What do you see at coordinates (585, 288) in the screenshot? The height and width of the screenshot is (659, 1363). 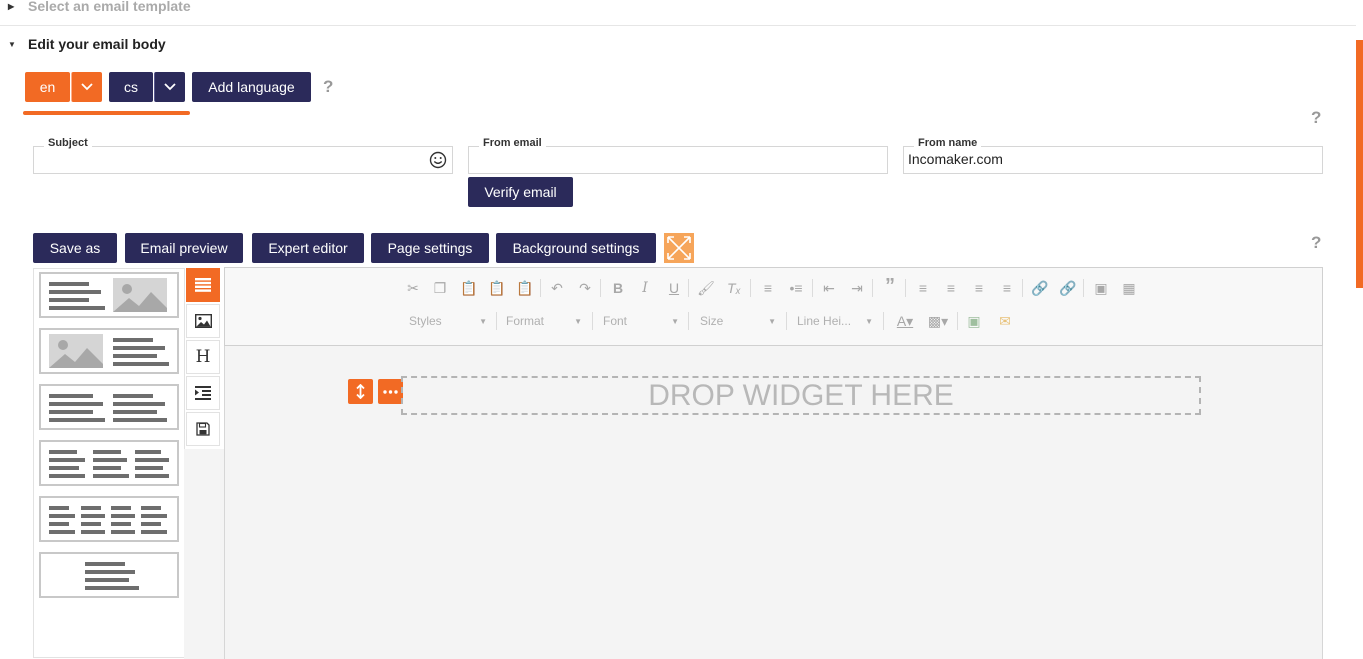 I see `redo-icon: ↷` at bounding box center [585, 288].